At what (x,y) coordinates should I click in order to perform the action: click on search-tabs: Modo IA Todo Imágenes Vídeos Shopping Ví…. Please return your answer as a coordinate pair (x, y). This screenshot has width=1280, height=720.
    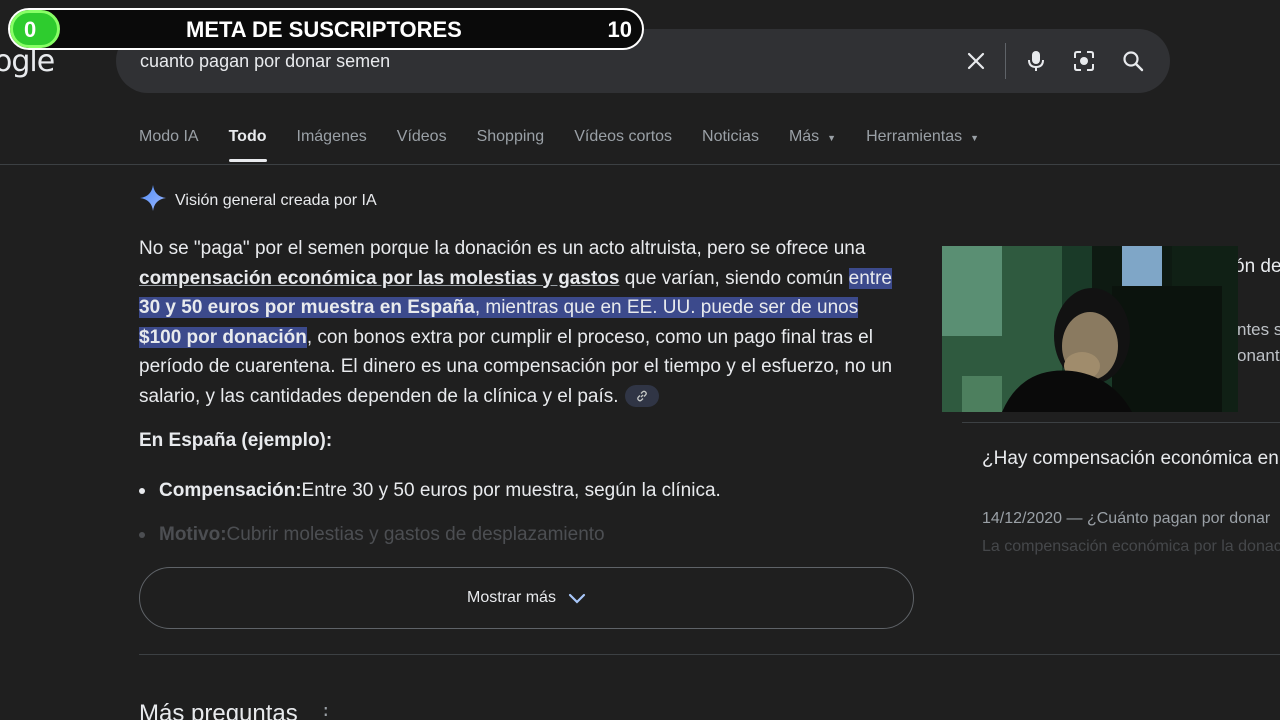
    Looking at the image, I should click on (574, 146).